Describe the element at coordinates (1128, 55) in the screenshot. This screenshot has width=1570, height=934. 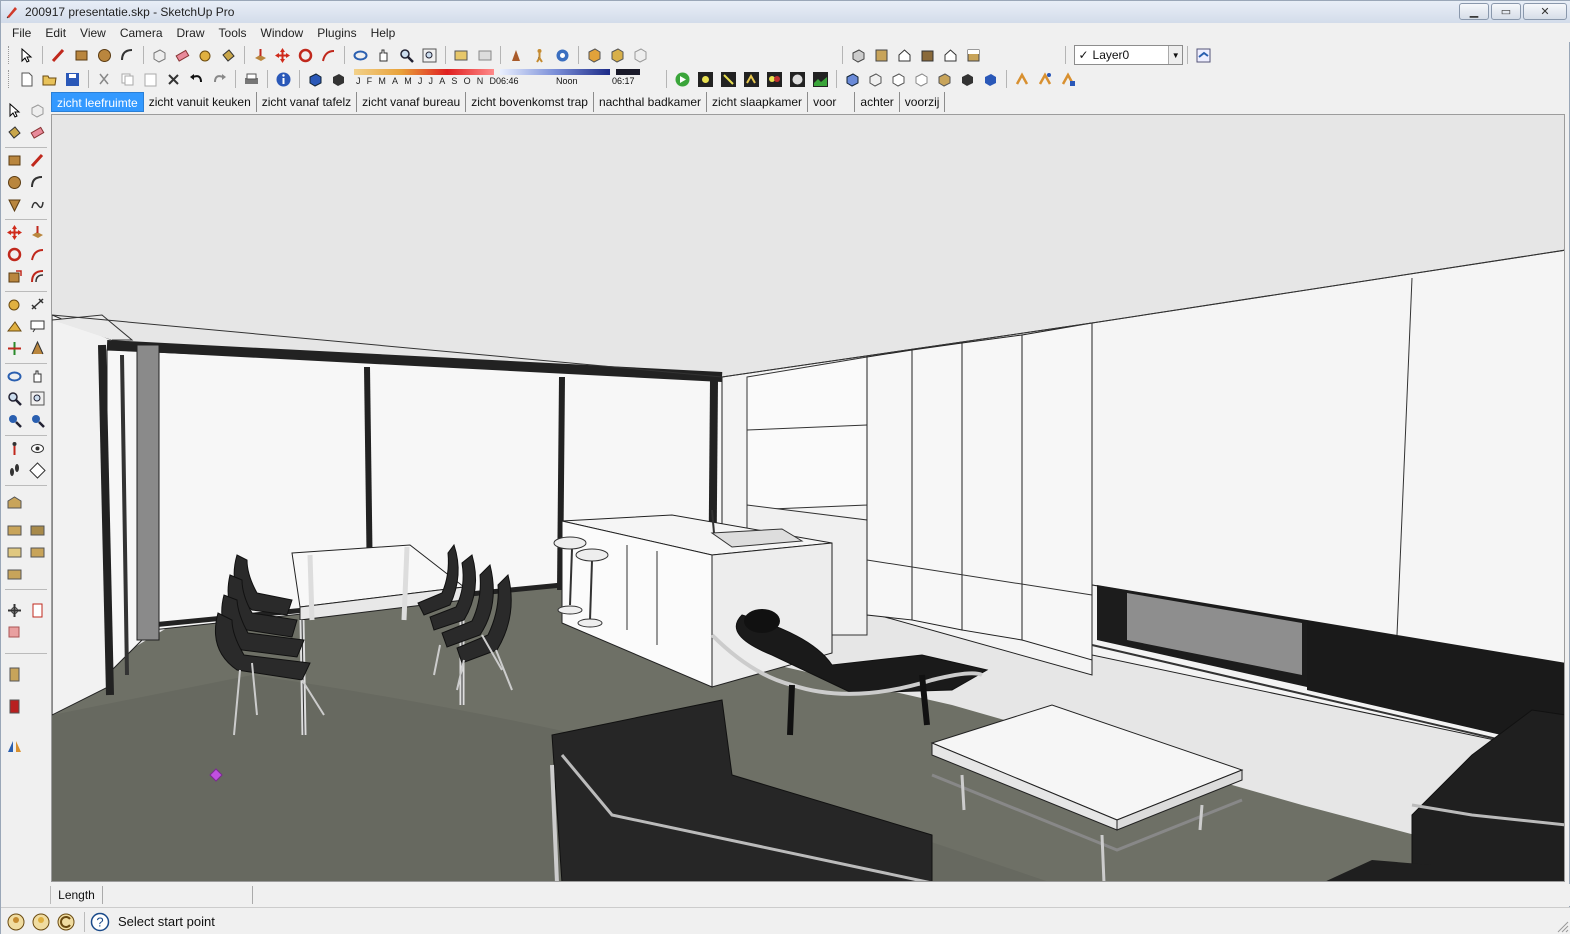
I see `layer-dropdown: ✓ Layer0 ▼` at that location.